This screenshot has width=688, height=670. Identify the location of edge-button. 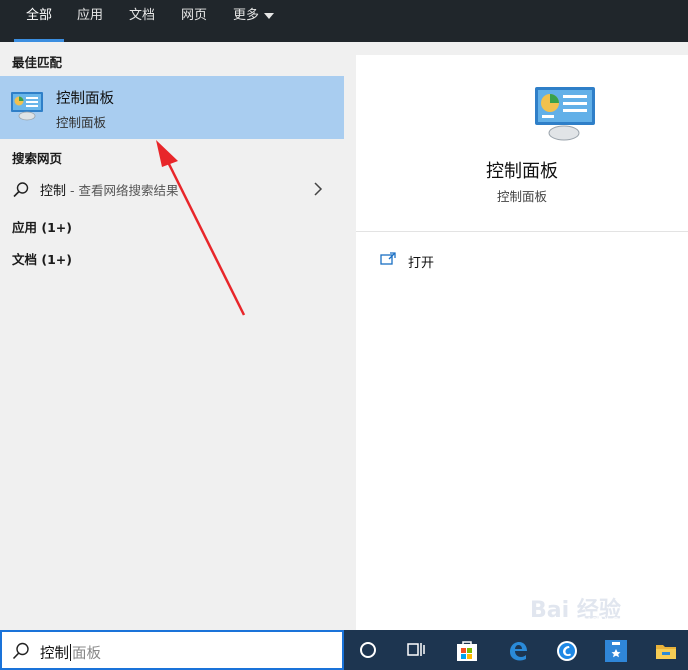
(517, 650).